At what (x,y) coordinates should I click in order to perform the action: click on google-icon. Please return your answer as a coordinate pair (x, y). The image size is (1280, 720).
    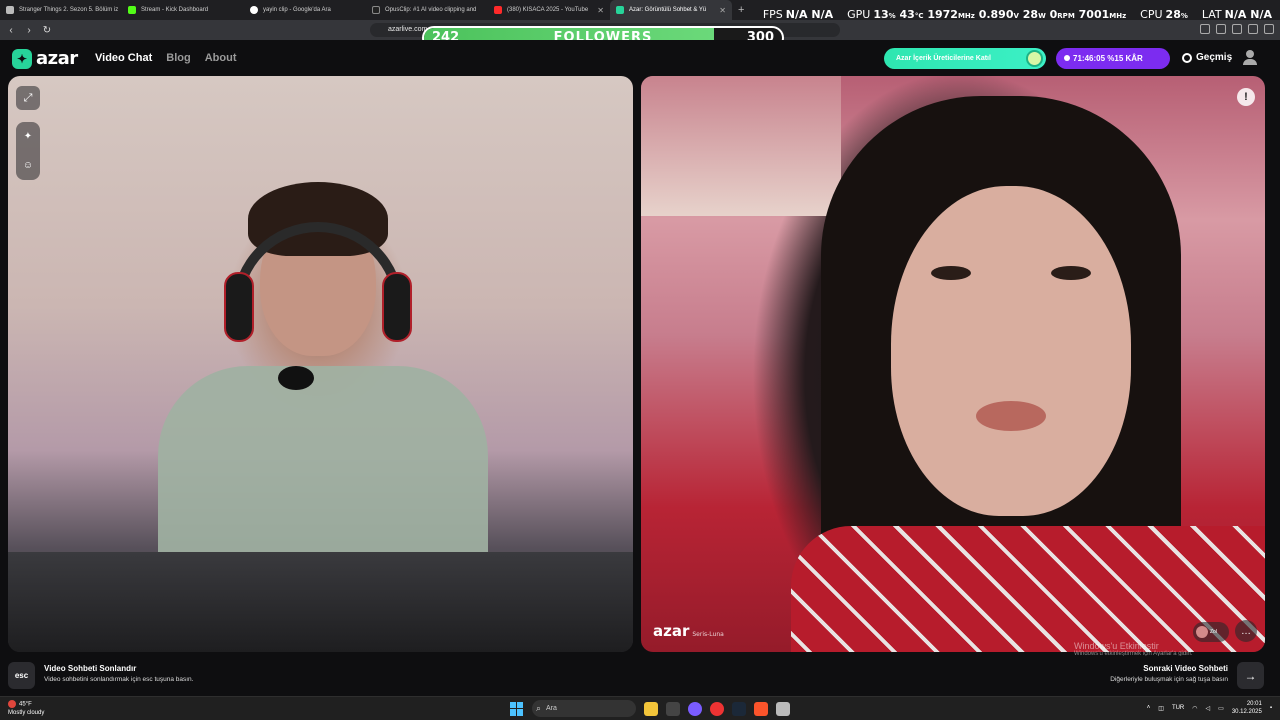
    Looking at the image, I should click on (254, 10).